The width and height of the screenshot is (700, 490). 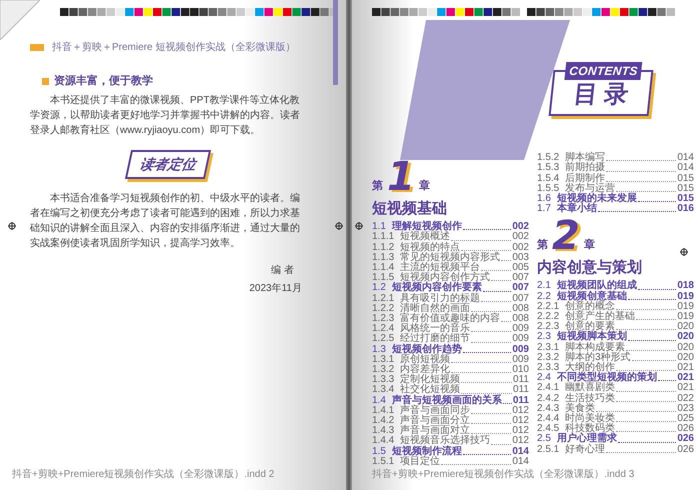 I want to click on toc-title: 声音与画面同步, so click(x=435, y=411).